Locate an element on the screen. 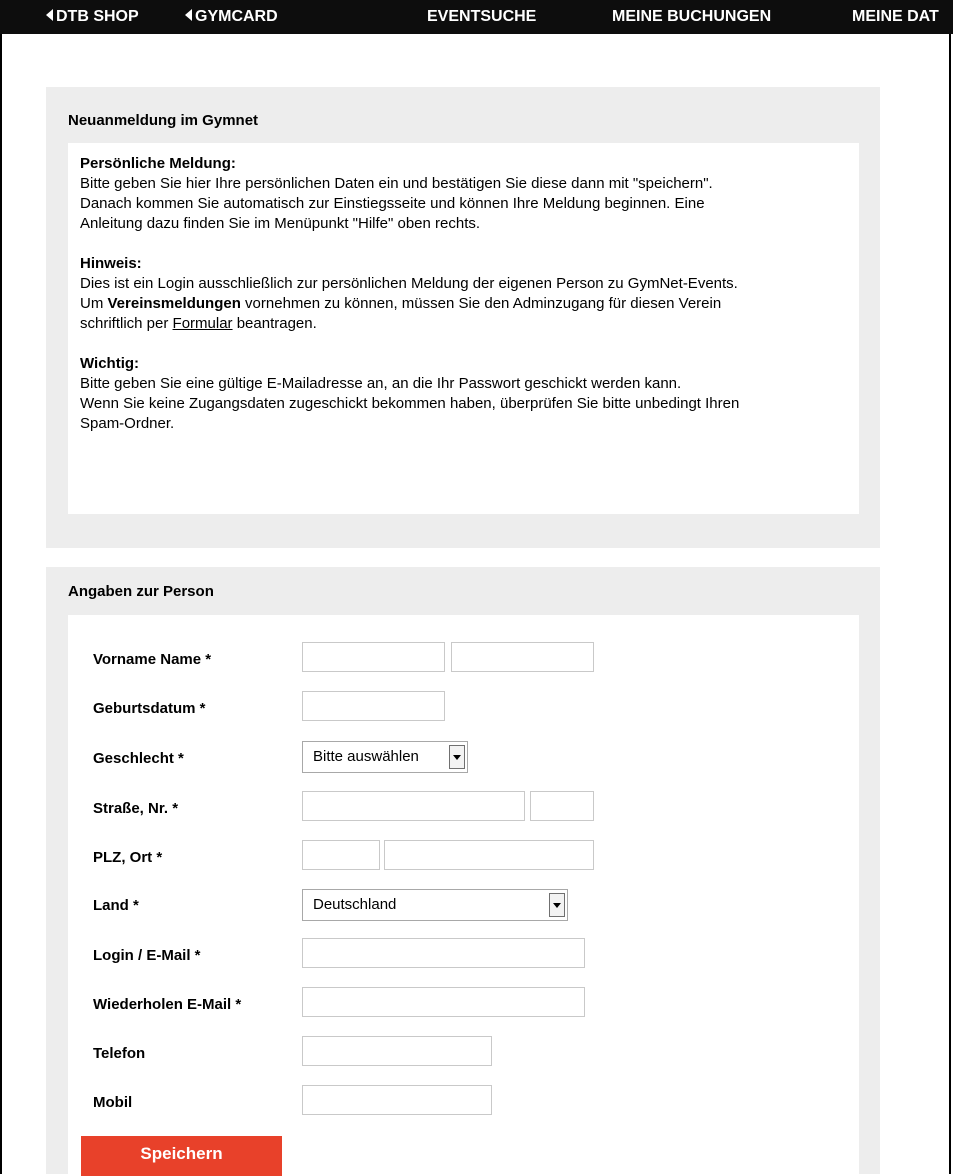  save-button: Speichern is located at coordinates (181, 1156).